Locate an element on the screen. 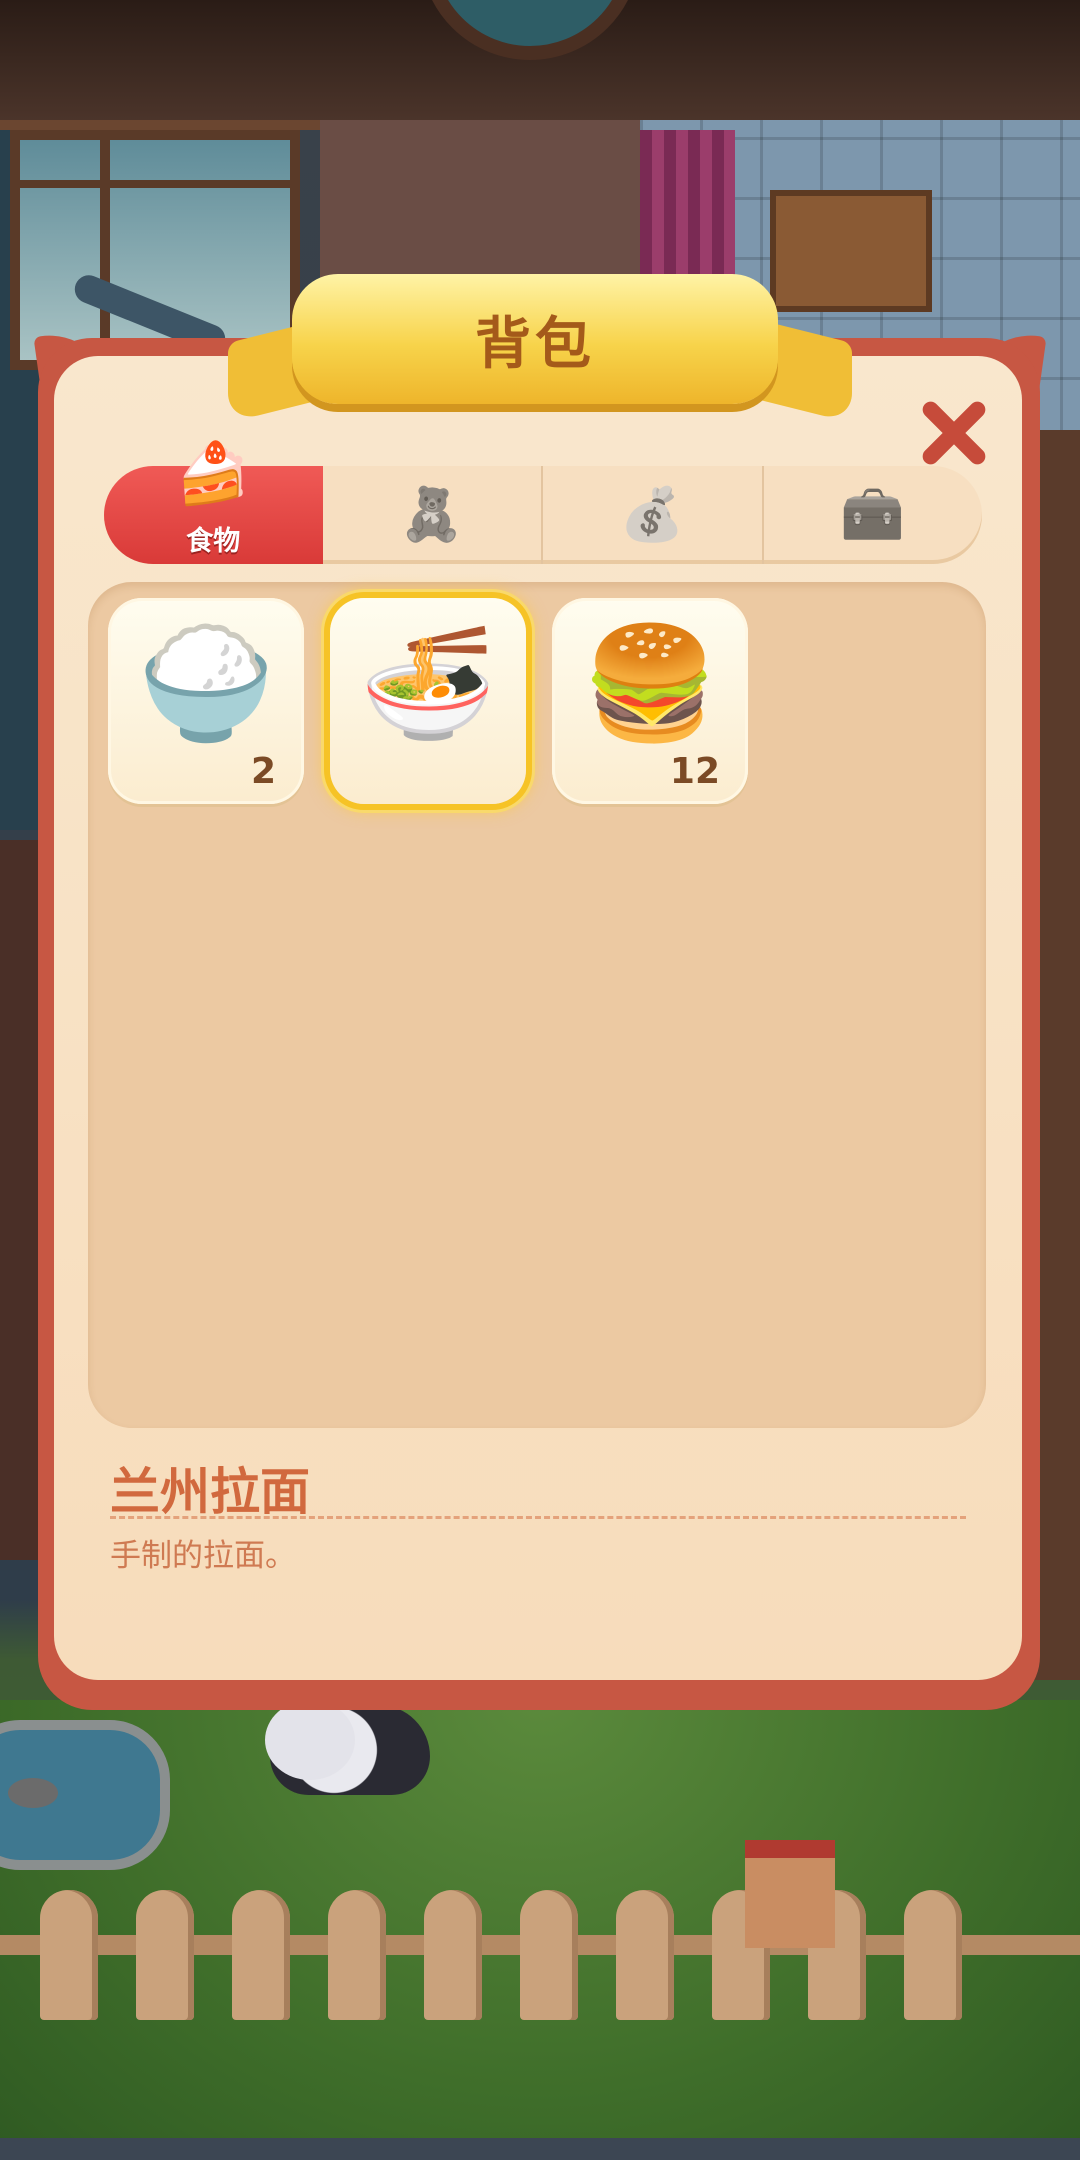  inventory-slot-fried-rice: 🍚 2 is located at coordinates (206, 701).